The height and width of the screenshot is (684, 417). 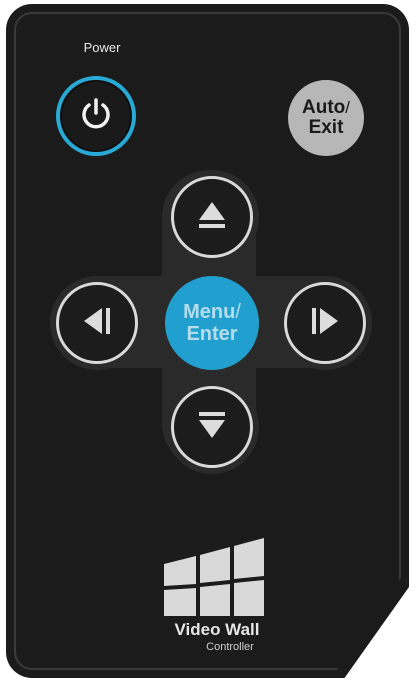 I want to click on skip-right-icon, so click(x=325, y=323).